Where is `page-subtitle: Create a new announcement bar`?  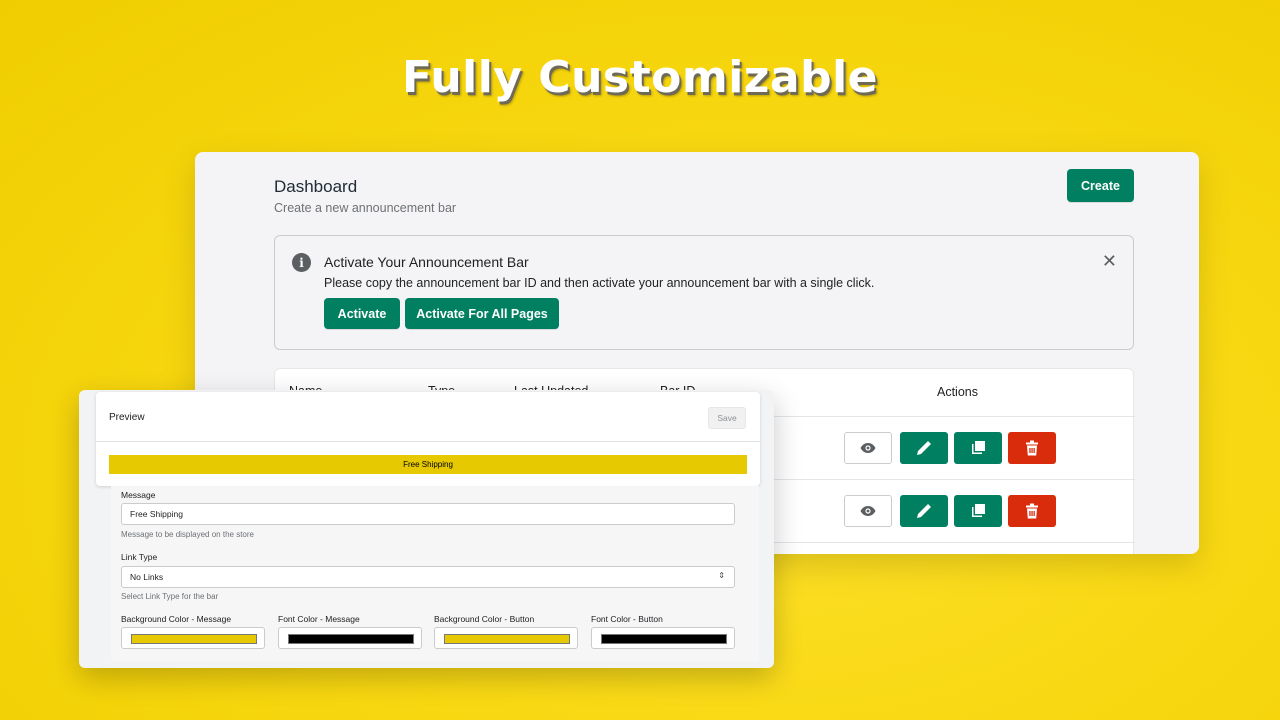
page-subtitle: Create a new announcement bar is located at coordinates (365, 208).